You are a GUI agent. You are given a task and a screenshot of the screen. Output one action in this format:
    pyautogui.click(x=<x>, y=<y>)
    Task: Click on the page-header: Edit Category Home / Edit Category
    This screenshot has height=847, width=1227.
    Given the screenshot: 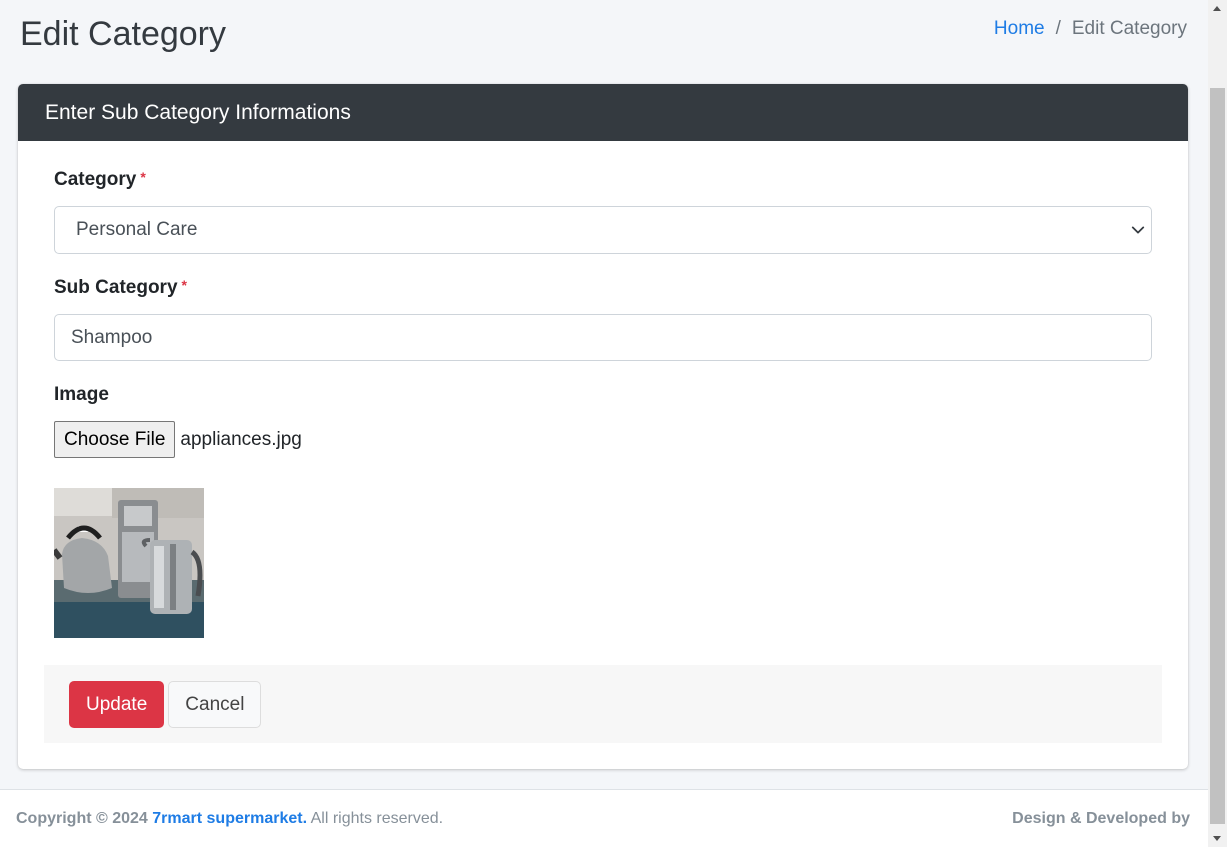 What is the action you would take?
    pyautogui.click(x=603, y=35)
    